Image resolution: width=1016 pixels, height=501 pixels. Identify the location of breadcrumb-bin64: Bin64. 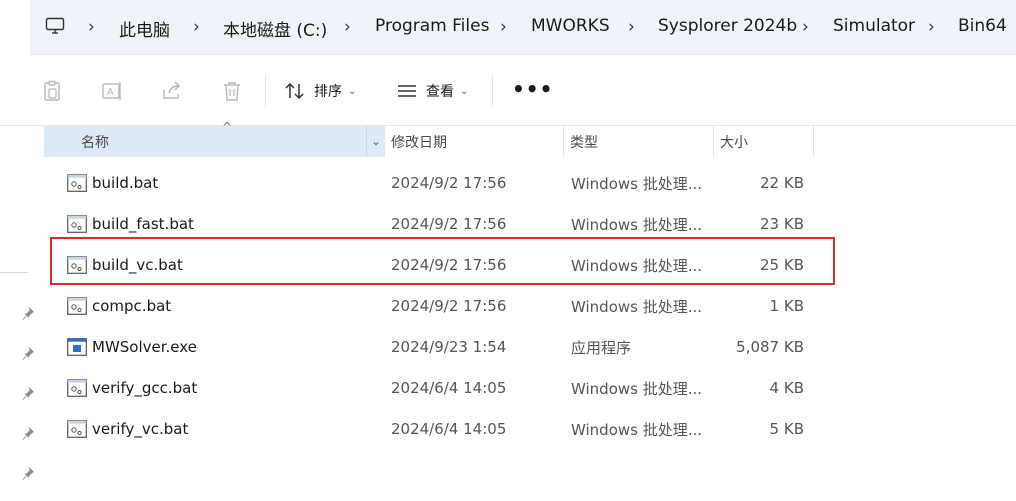
(982, 26).